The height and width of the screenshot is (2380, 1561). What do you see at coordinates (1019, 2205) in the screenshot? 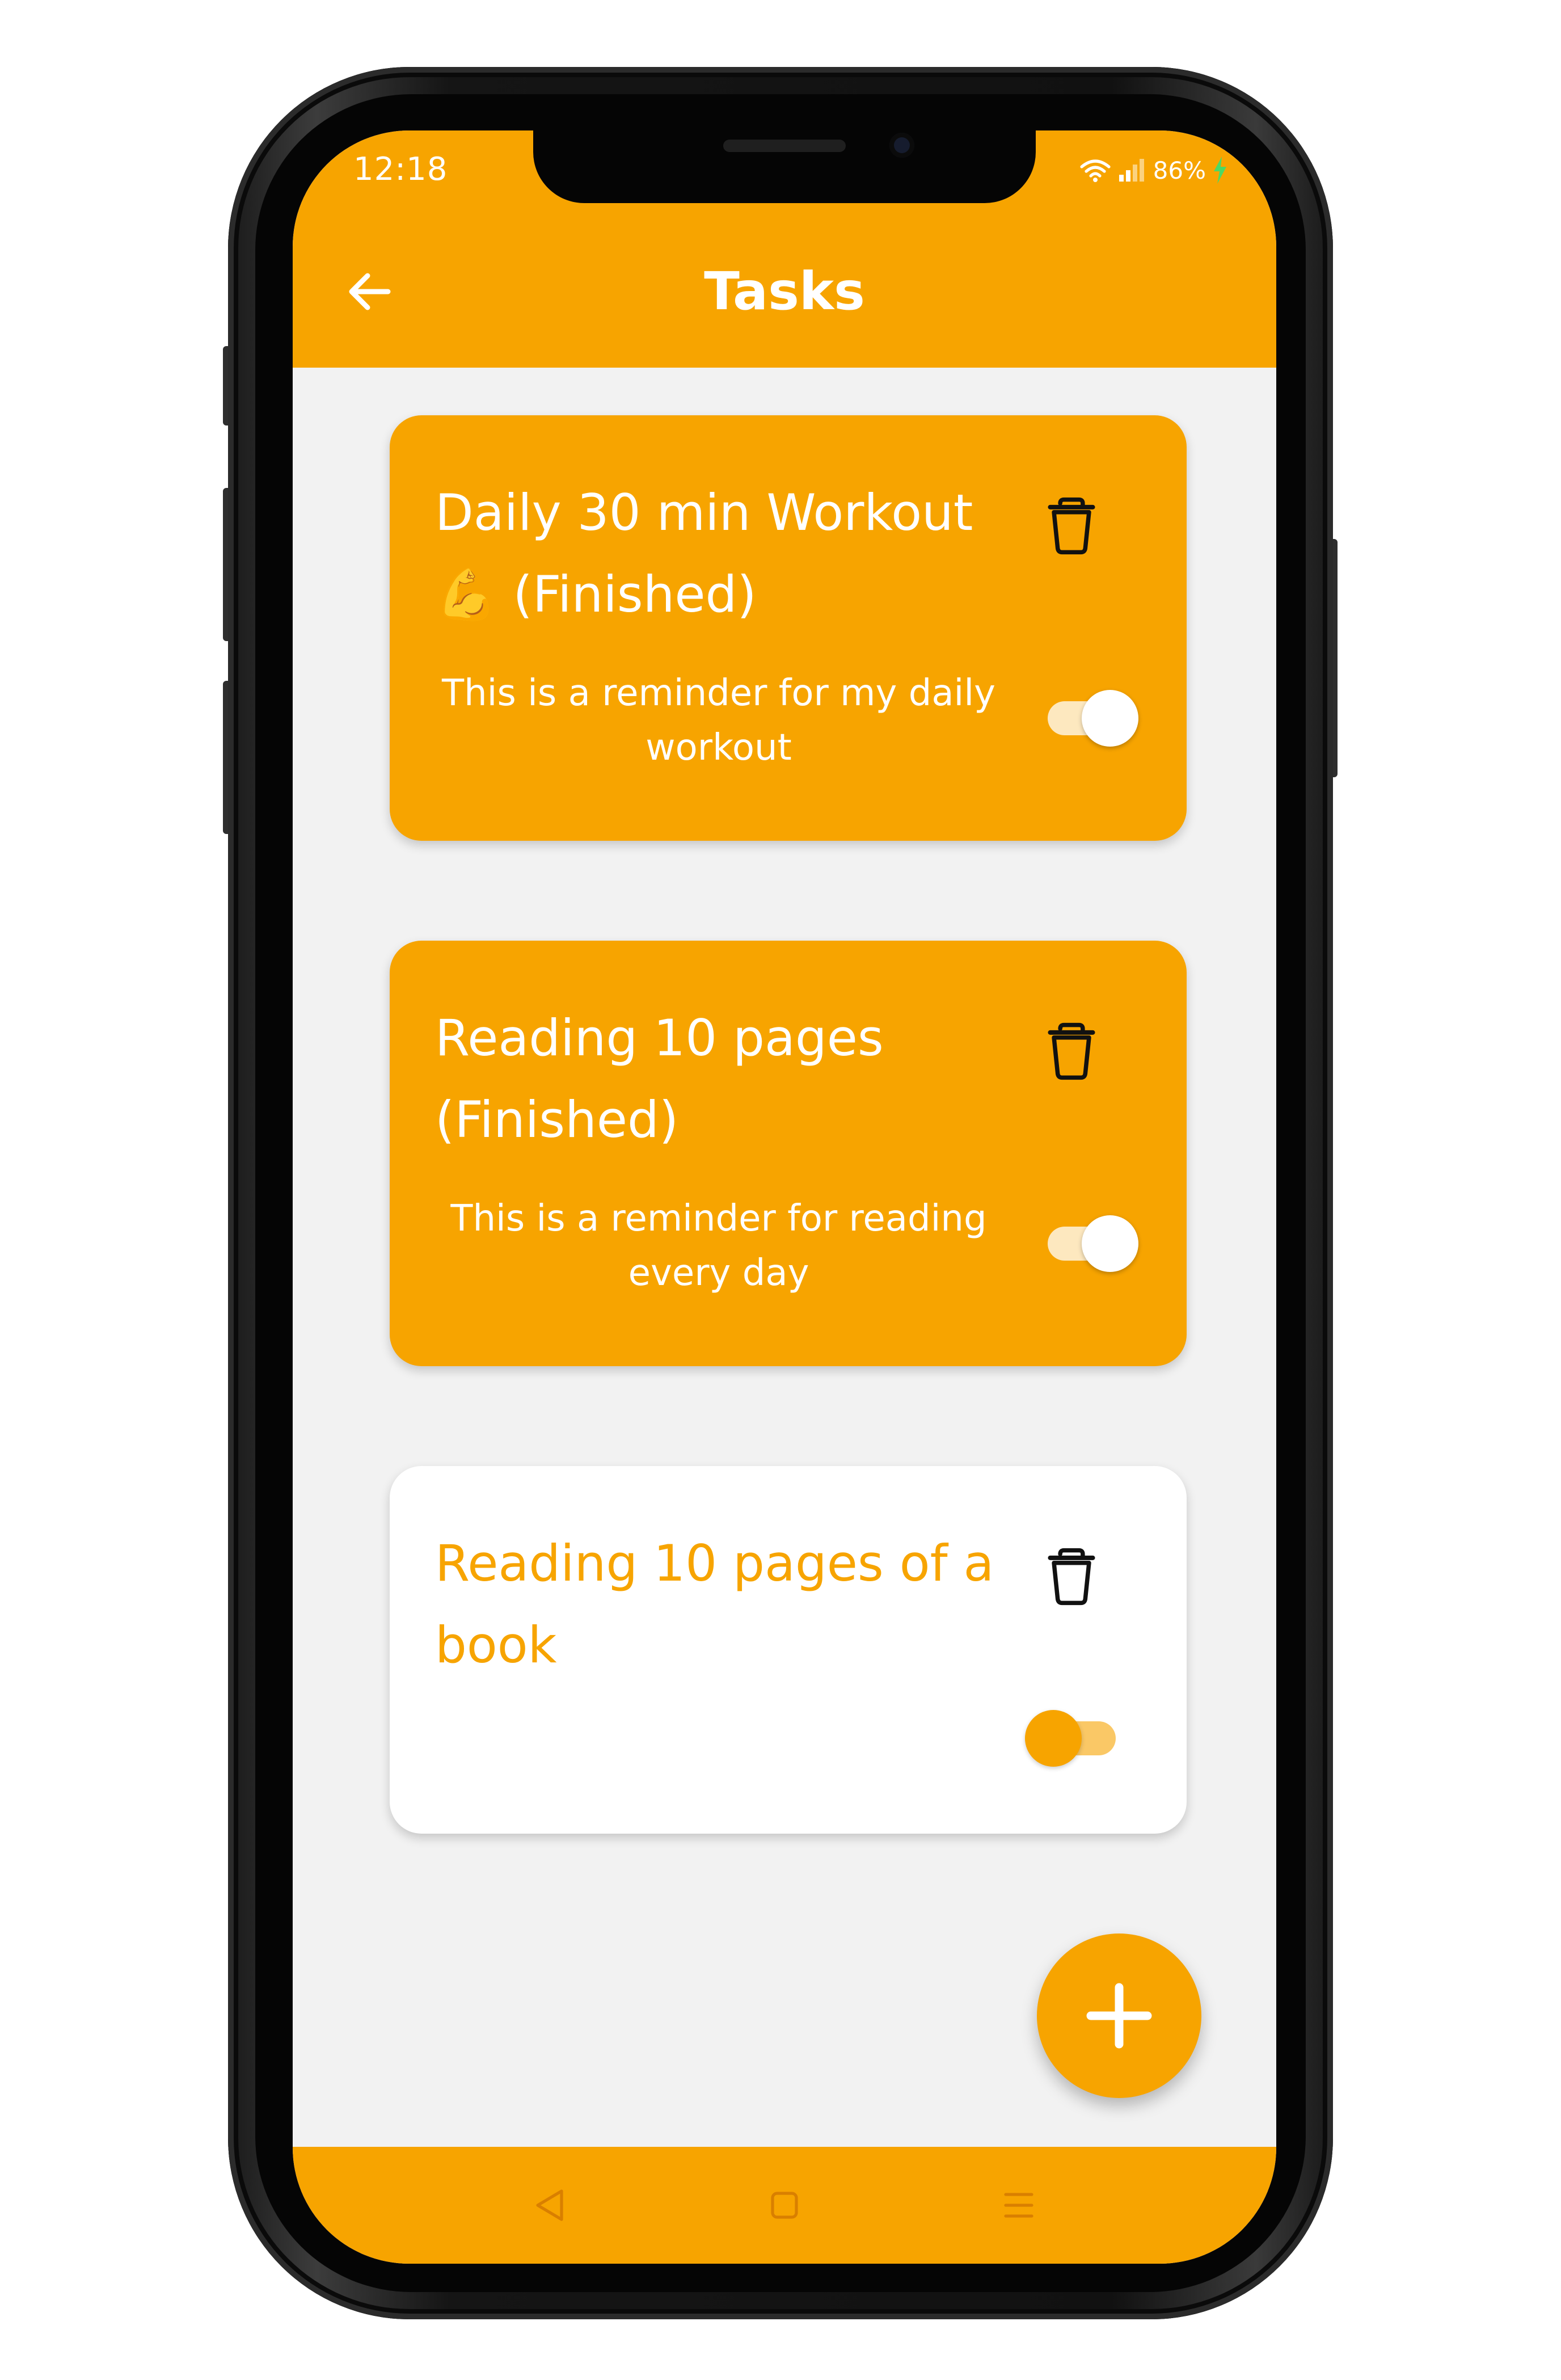
I see `menu-lines-icon` at bounding box center [1019, 2205].